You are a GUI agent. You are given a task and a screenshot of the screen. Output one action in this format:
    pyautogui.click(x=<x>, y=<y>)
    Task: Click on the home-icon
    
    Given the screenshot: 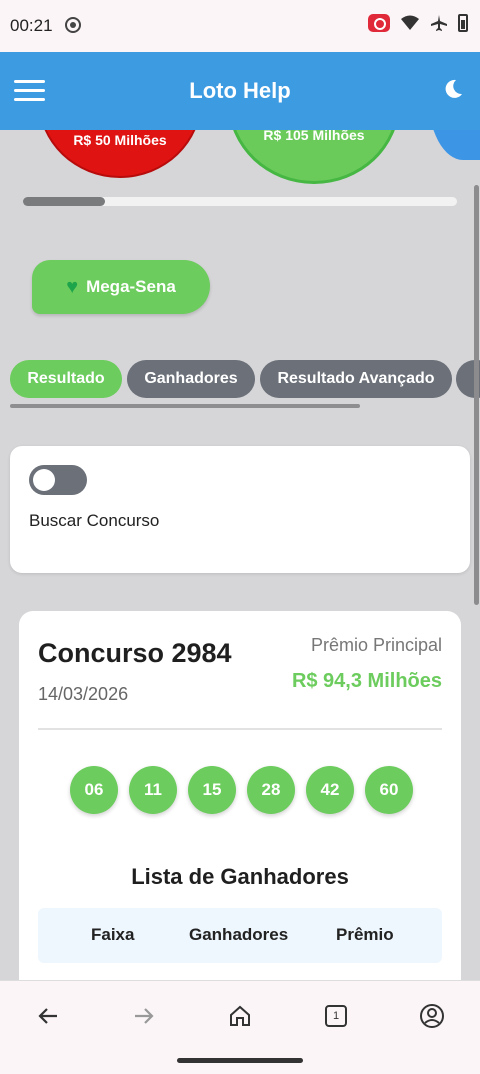 What is the action you would take?
    pyautogui.click(x=240, y=1015)
    